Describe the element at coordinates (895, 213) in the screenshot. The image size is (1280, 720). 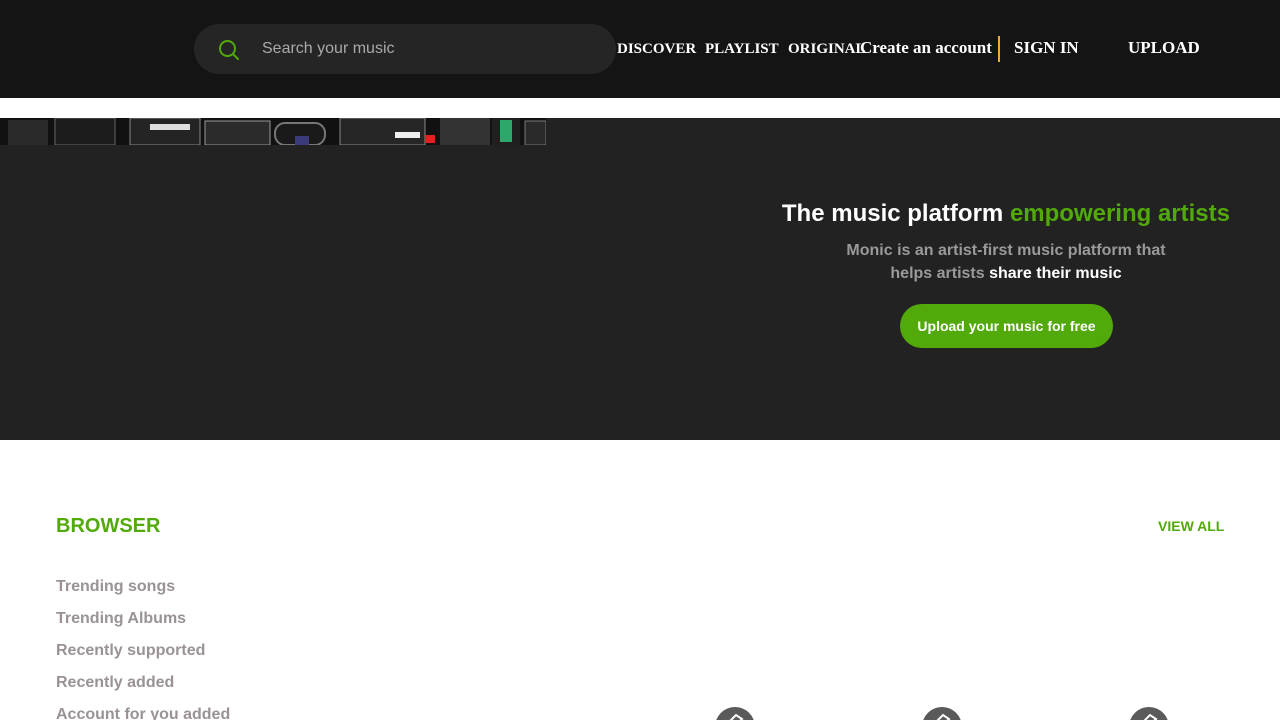
I see `hero-title-plain: The music platform` at that location.